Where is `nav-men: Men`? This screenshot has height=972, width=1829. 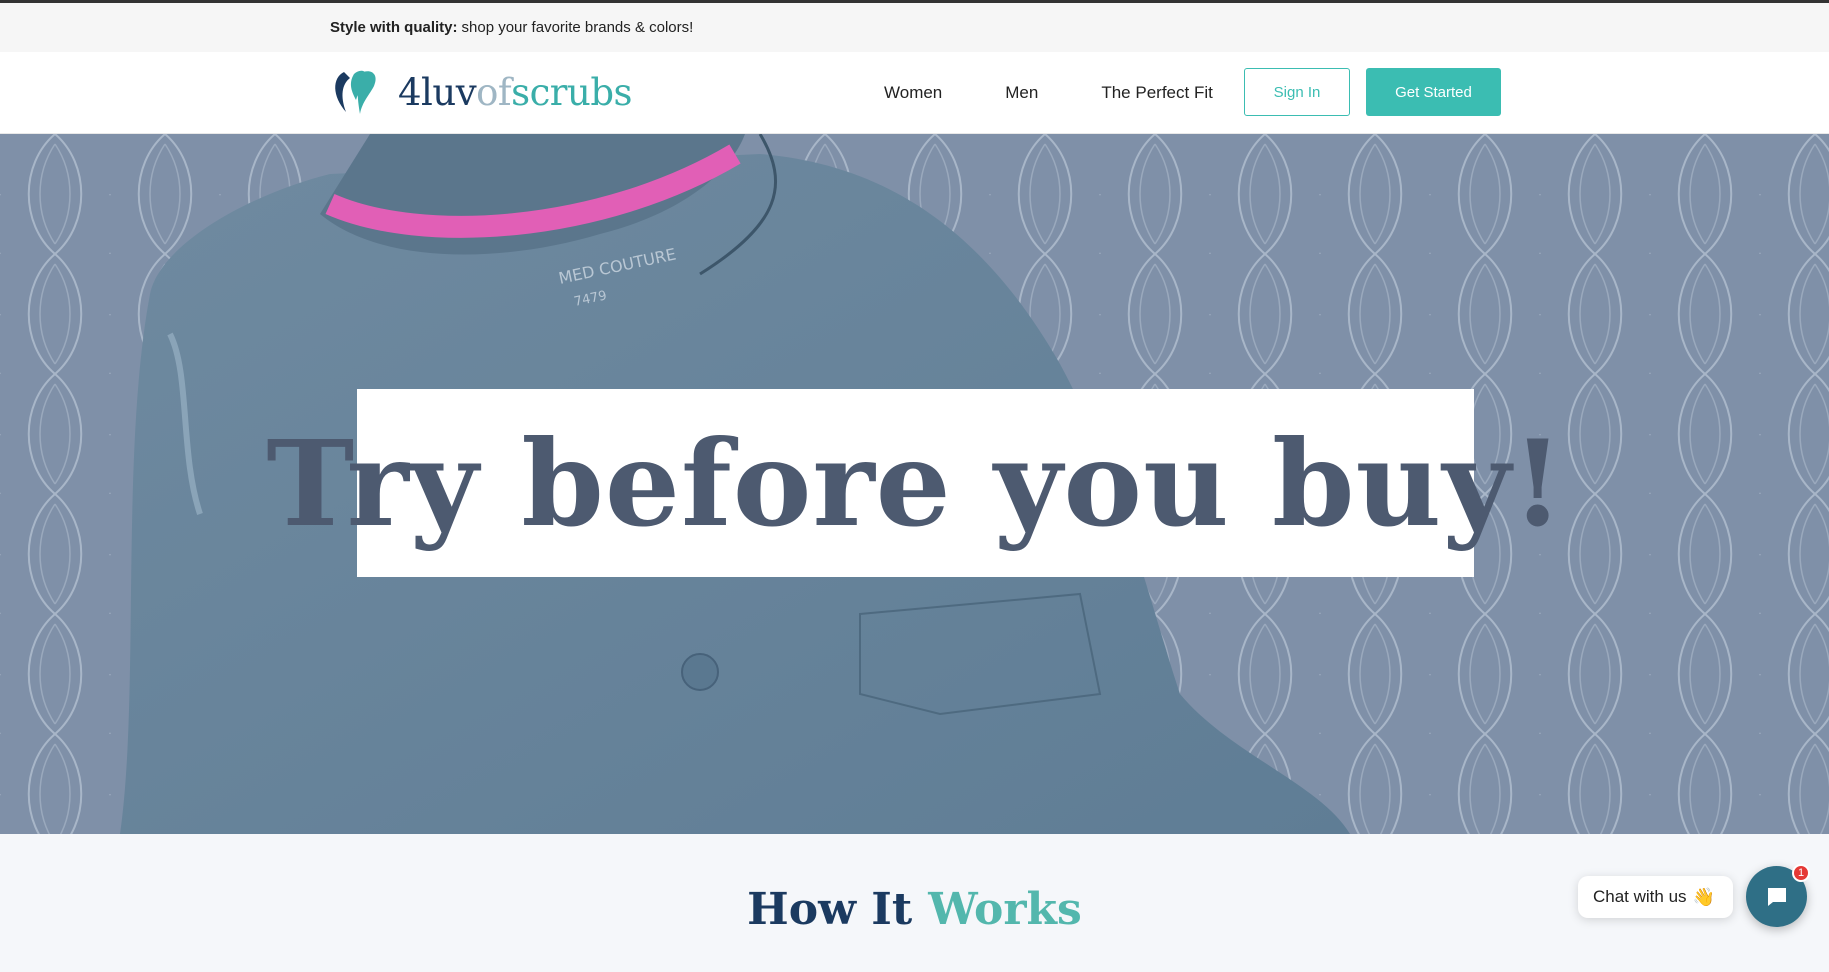 nav-men: Men is located at coordinates (1021, 93).